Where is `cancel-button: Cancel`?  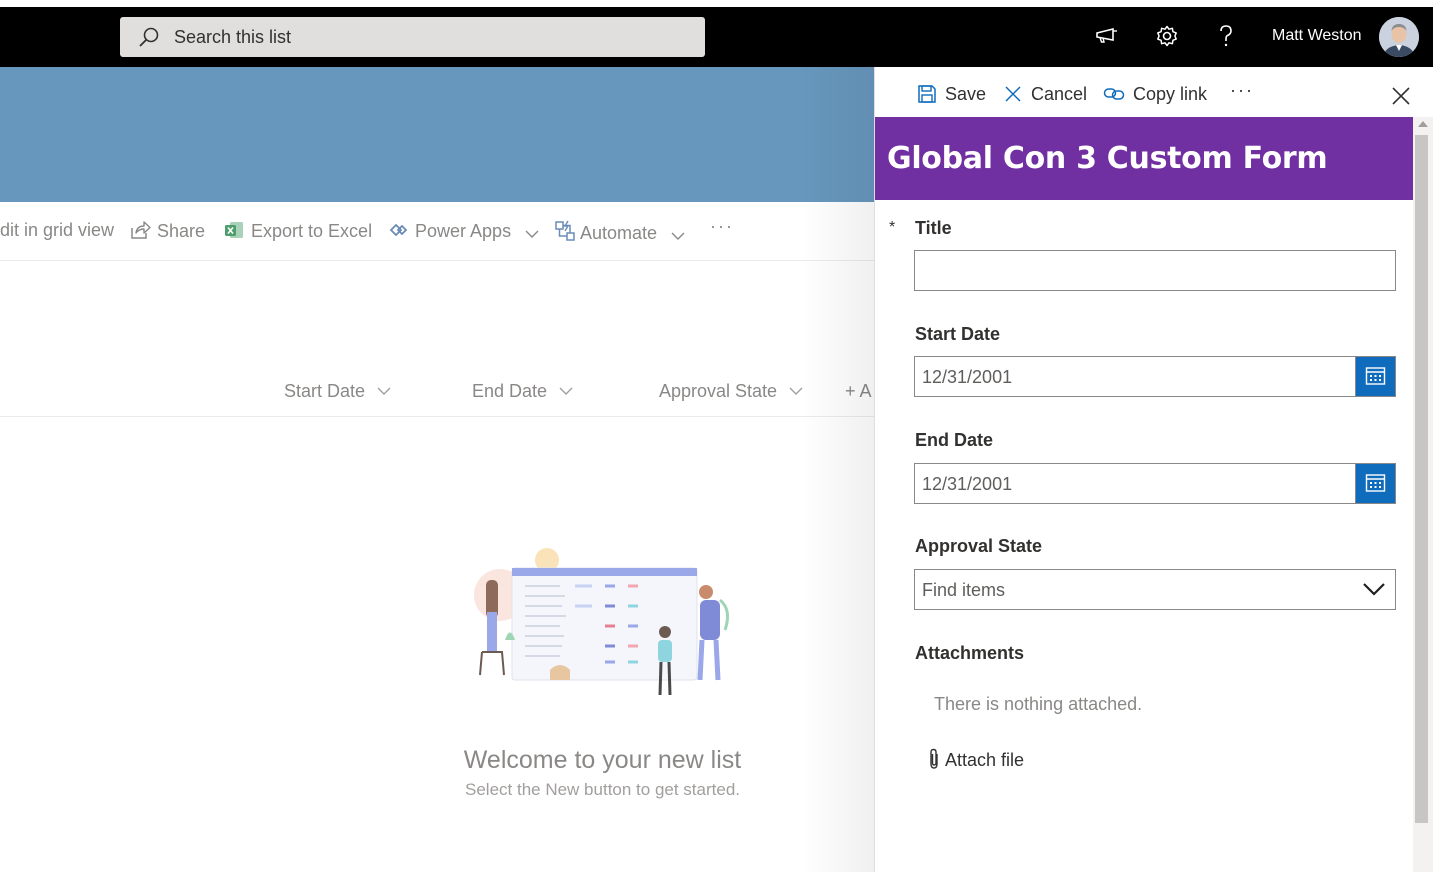 cancel-button: Cancel is located at coordinates (1045, 94).